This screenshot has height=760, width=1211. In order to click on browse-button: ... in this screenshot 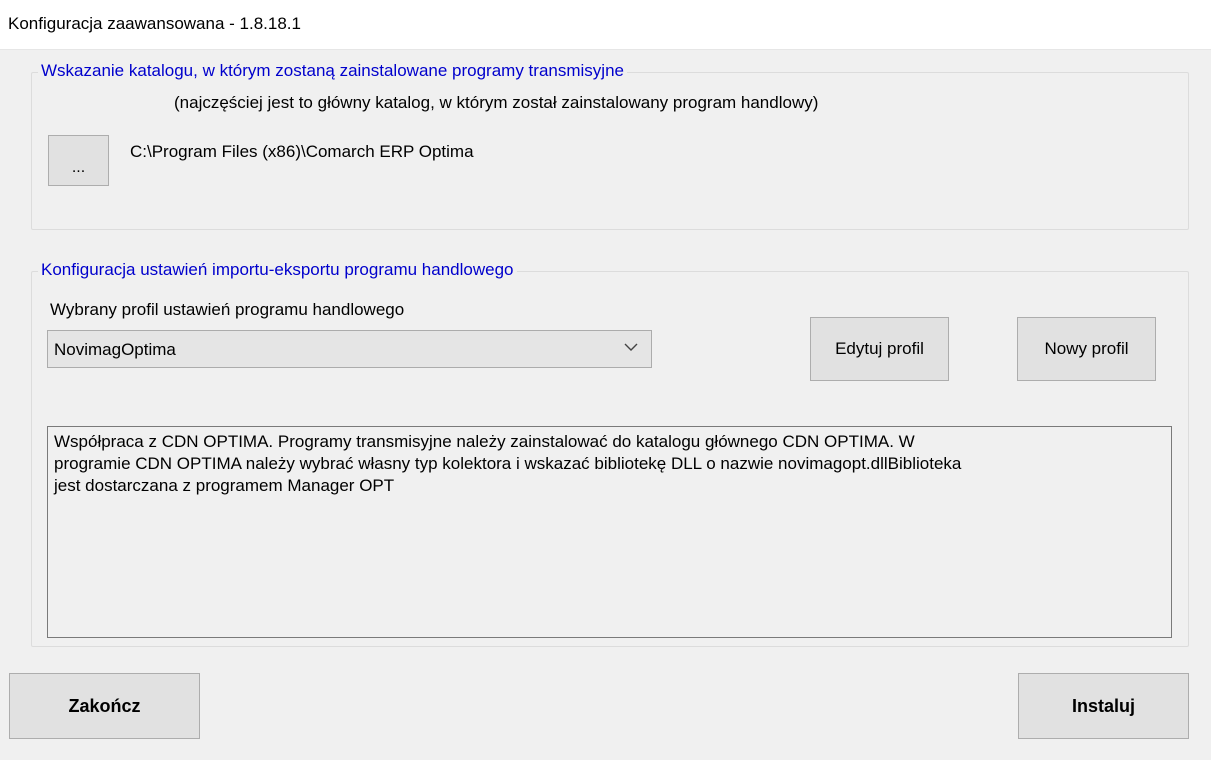, I will do `click(78, 160)`.